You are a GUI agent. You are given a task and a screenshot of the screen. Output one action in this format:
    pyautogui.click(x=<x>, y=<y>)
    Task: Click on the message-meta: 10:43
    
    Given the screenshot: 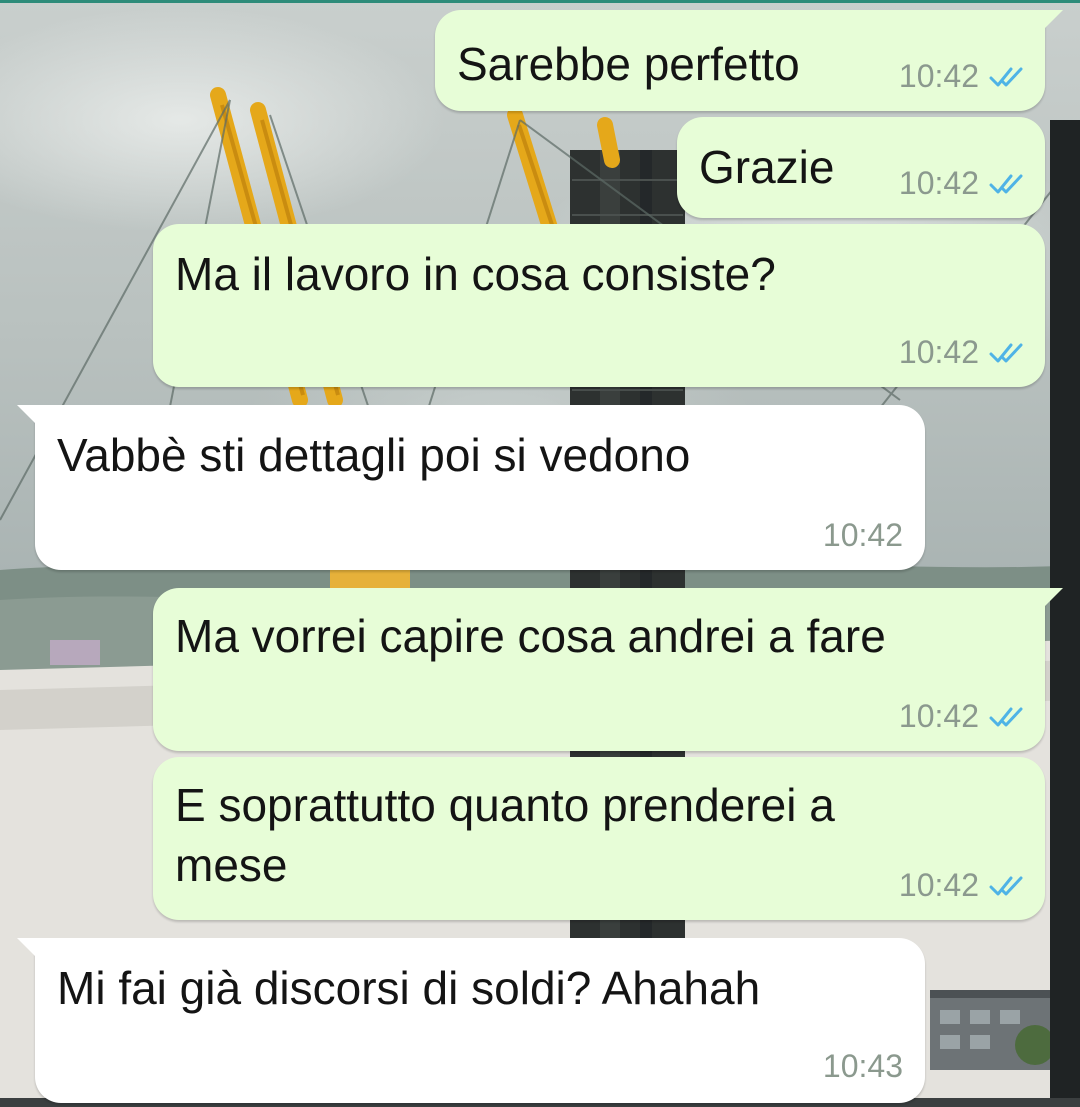 What is the action you would take?
    pyautogui.click(x=863, y=1066)
    